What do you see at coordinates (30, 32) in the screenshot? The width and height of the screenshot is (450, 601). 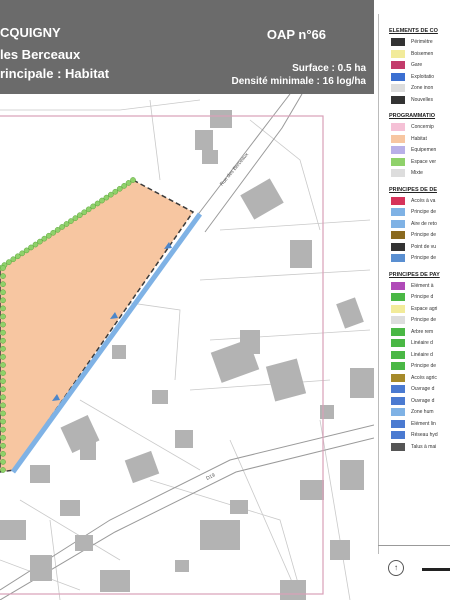 I see `commune-name: CQUIGNY` at bounding box center [30, 32].